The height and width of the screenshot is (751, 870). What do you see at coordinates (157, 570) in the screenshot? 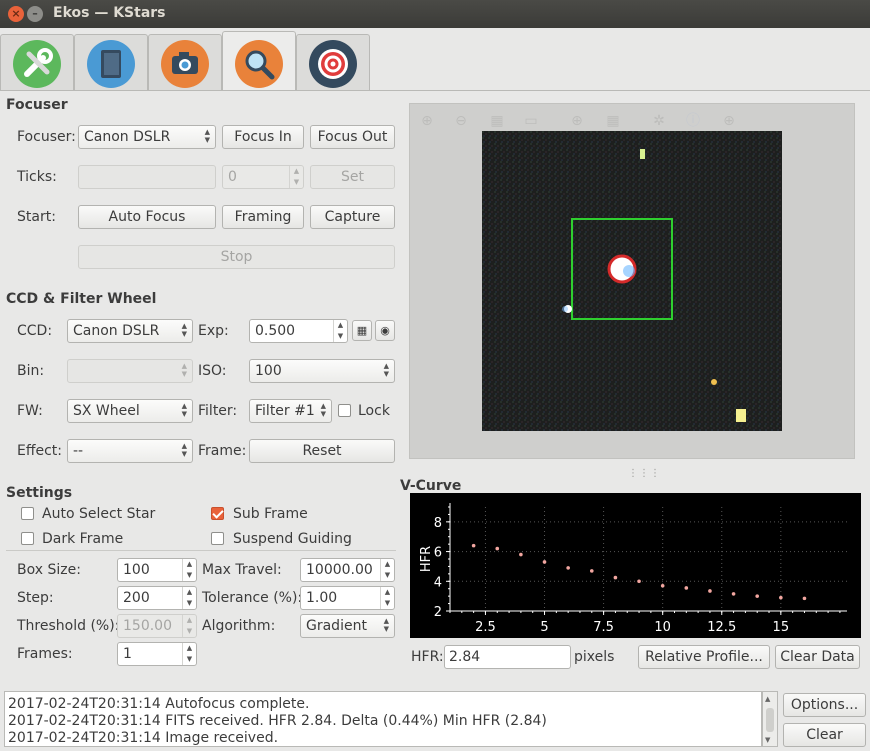
I see `box-size-spinbox: 100 ▲ ▼` at bounding box center [157, 570].